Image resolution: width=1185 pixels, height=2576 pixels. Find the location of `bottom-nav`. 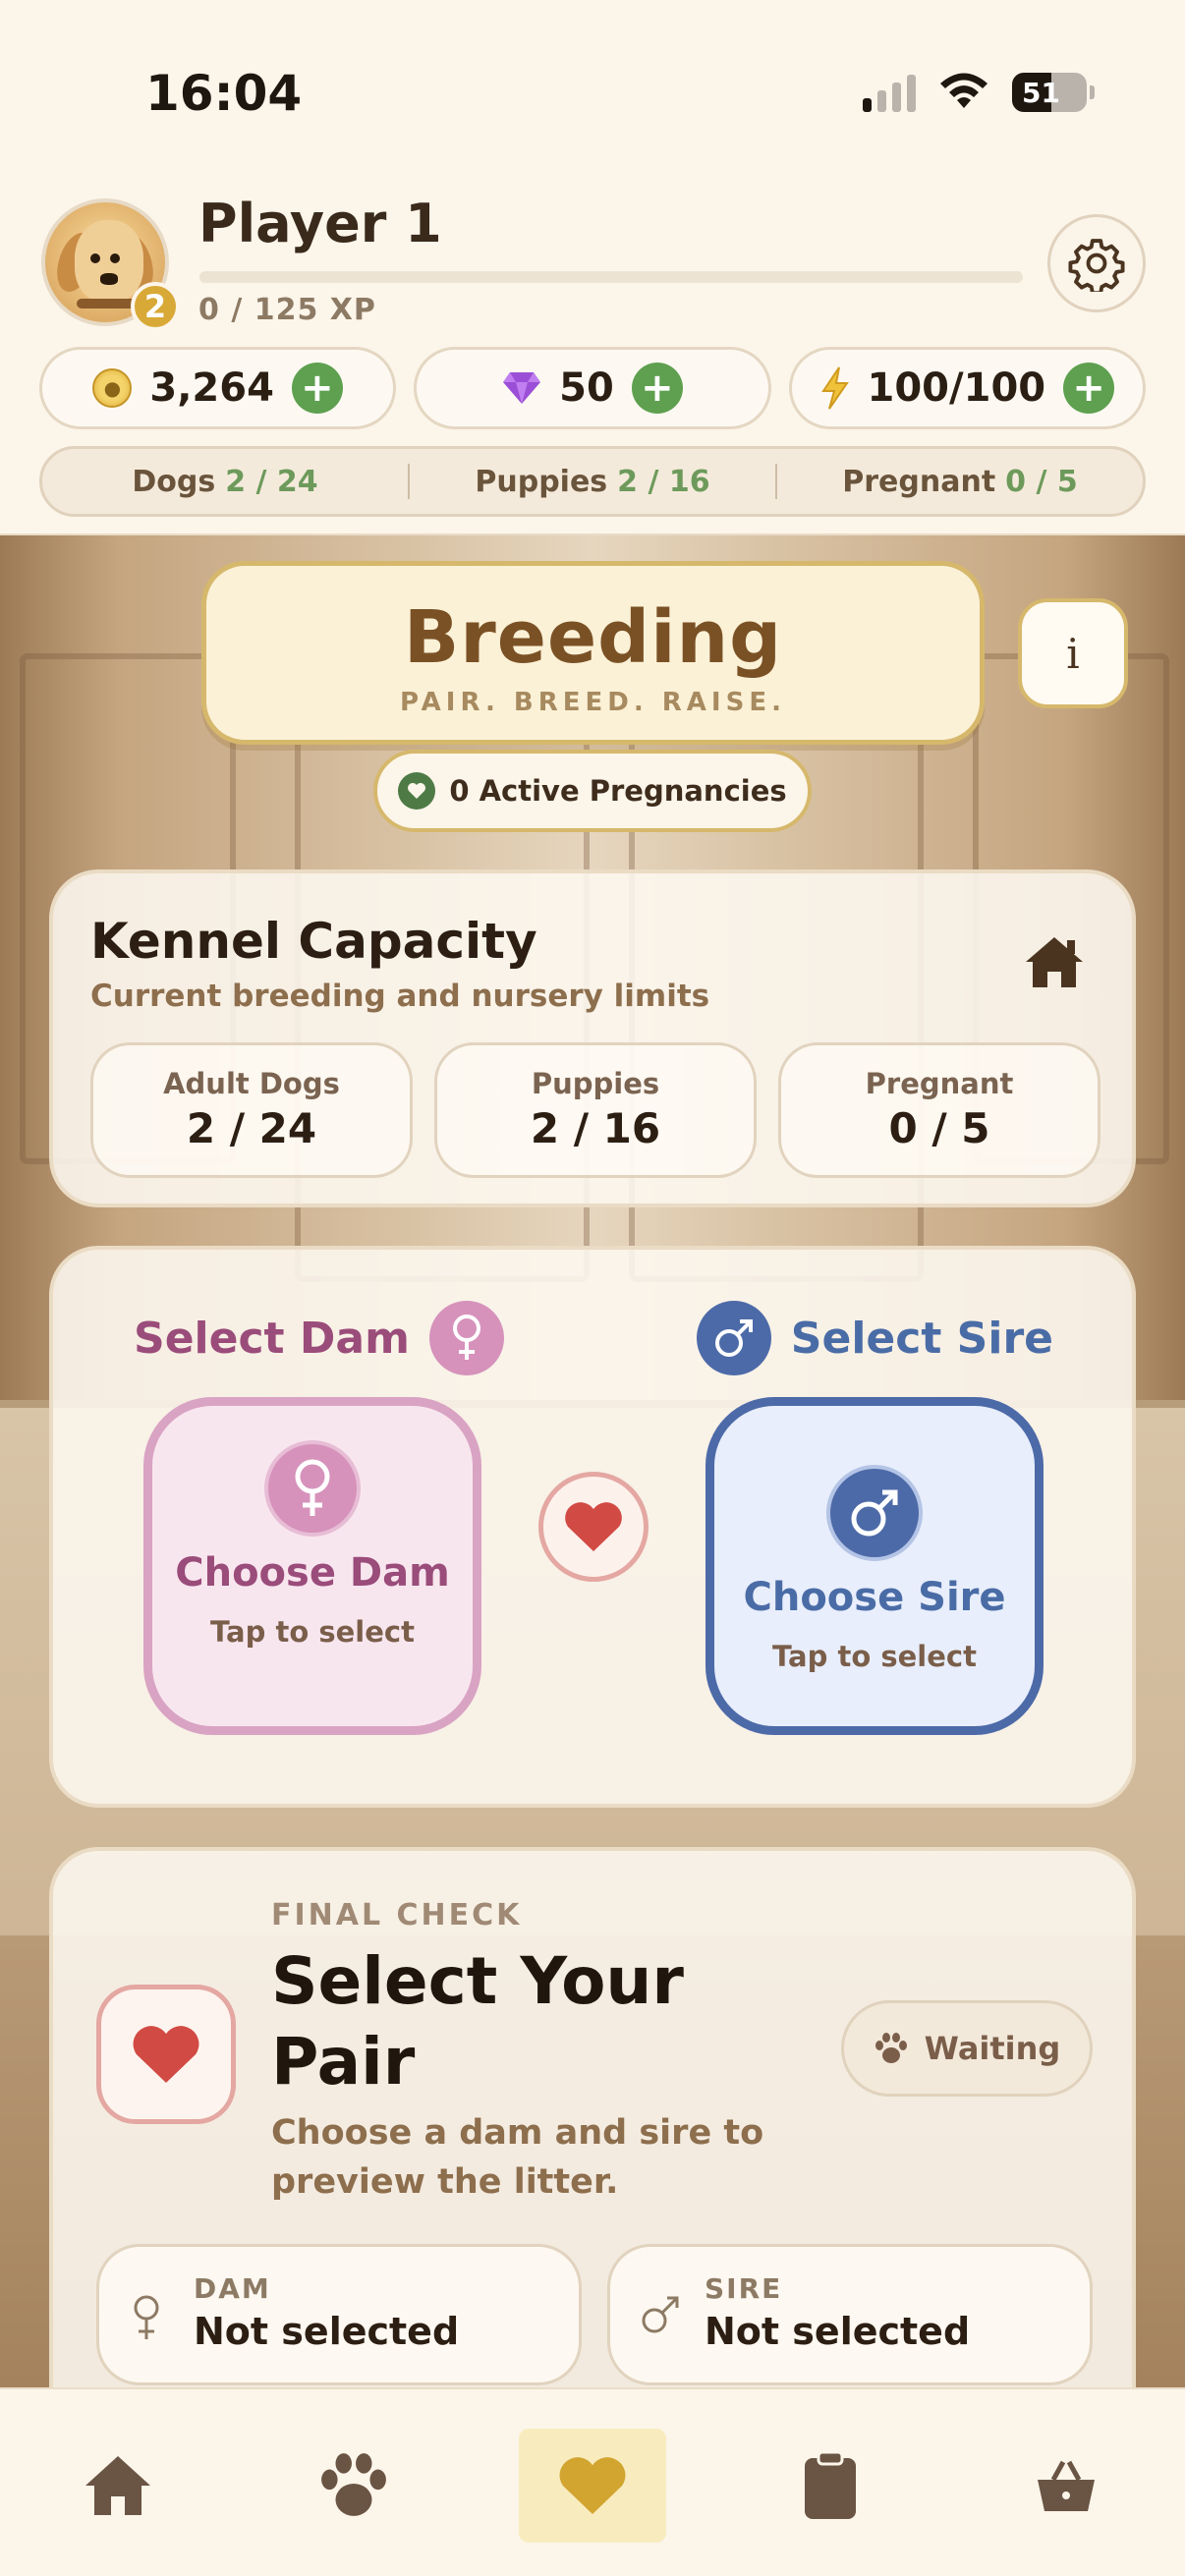

bottom-nav is located at coordinates (592, 2481).